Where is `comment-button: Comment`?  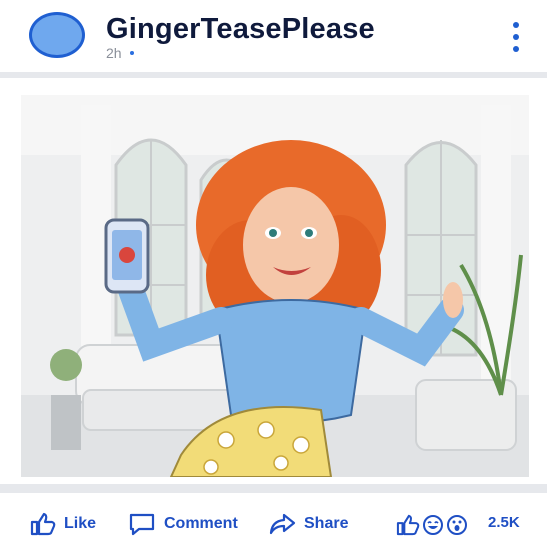 comment-button: Comment is located at coordinates (183, 524).